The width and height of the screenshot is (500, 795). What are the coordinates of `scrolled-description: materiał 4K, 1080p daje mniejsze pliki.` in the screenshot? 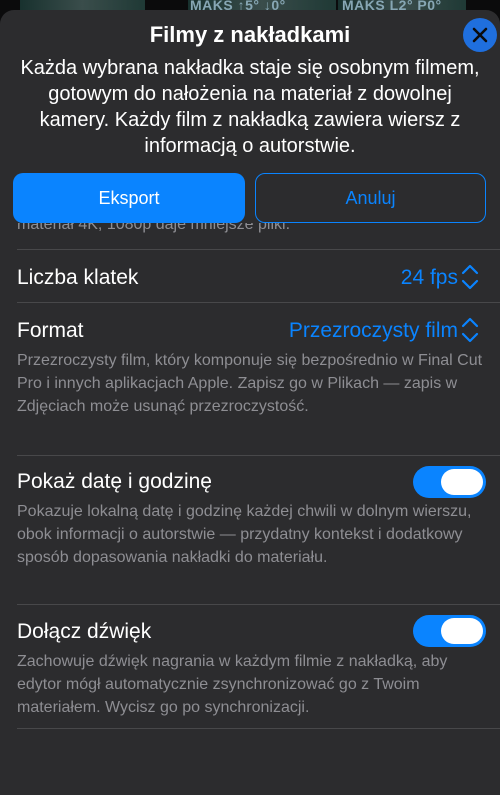 It's located at (252, 235).